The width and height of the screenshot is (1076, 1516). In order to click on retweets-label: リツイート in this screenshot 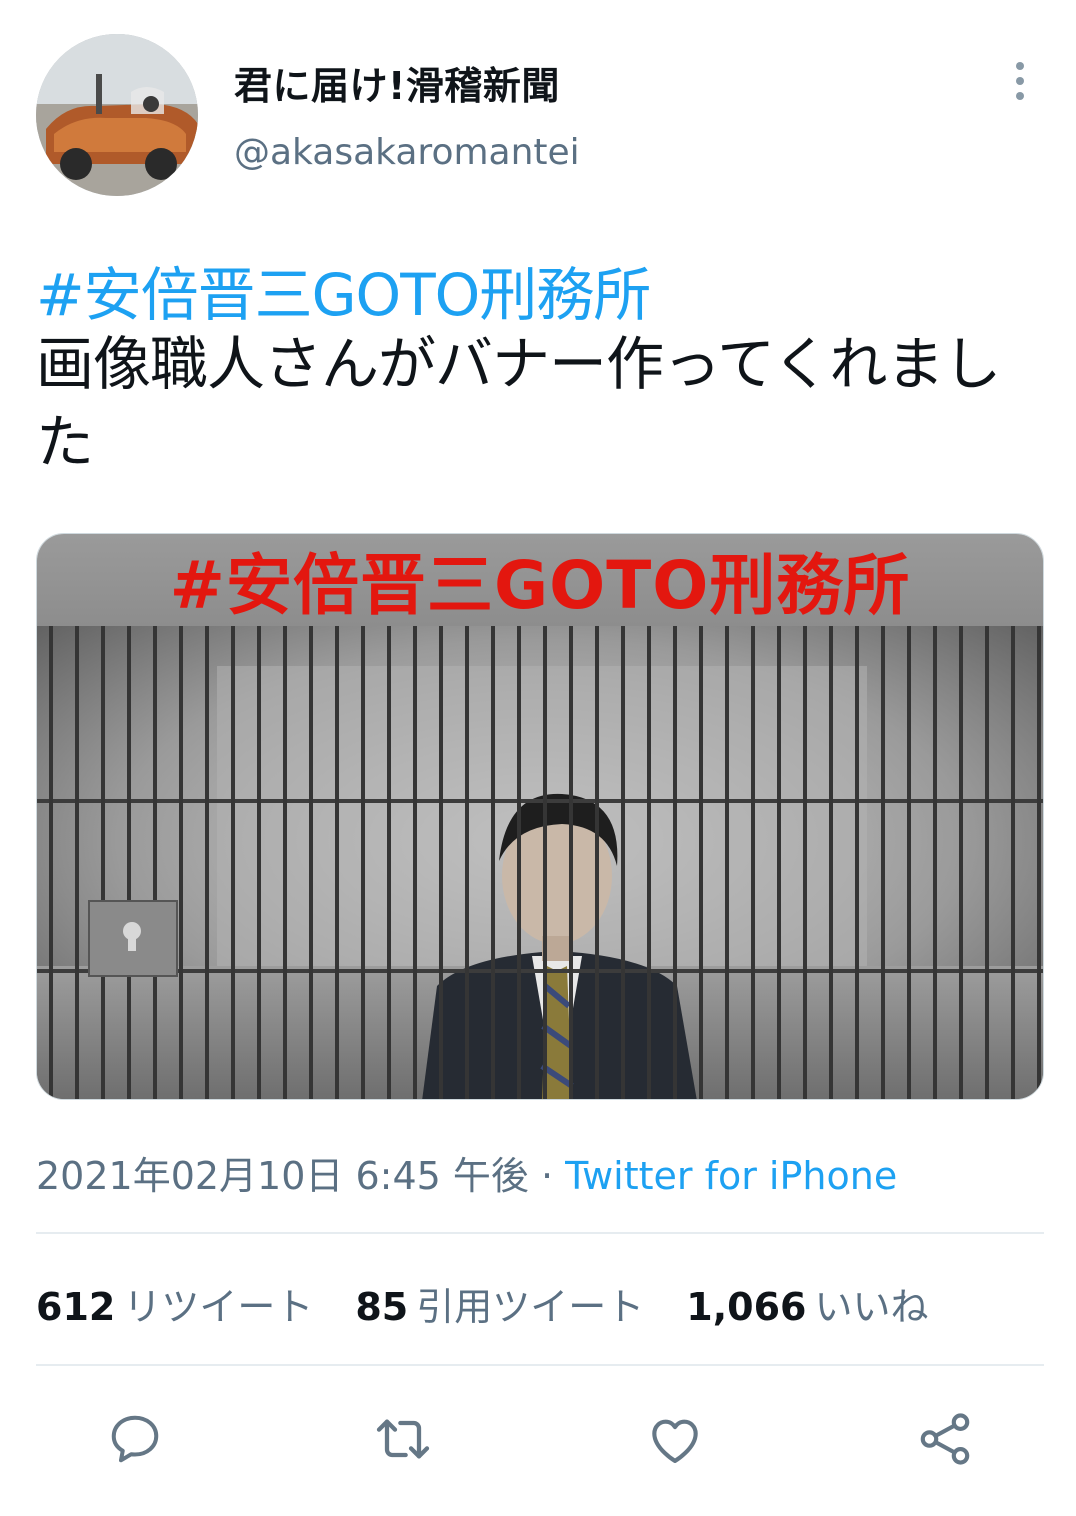, I will do `click(218, 1307)`.